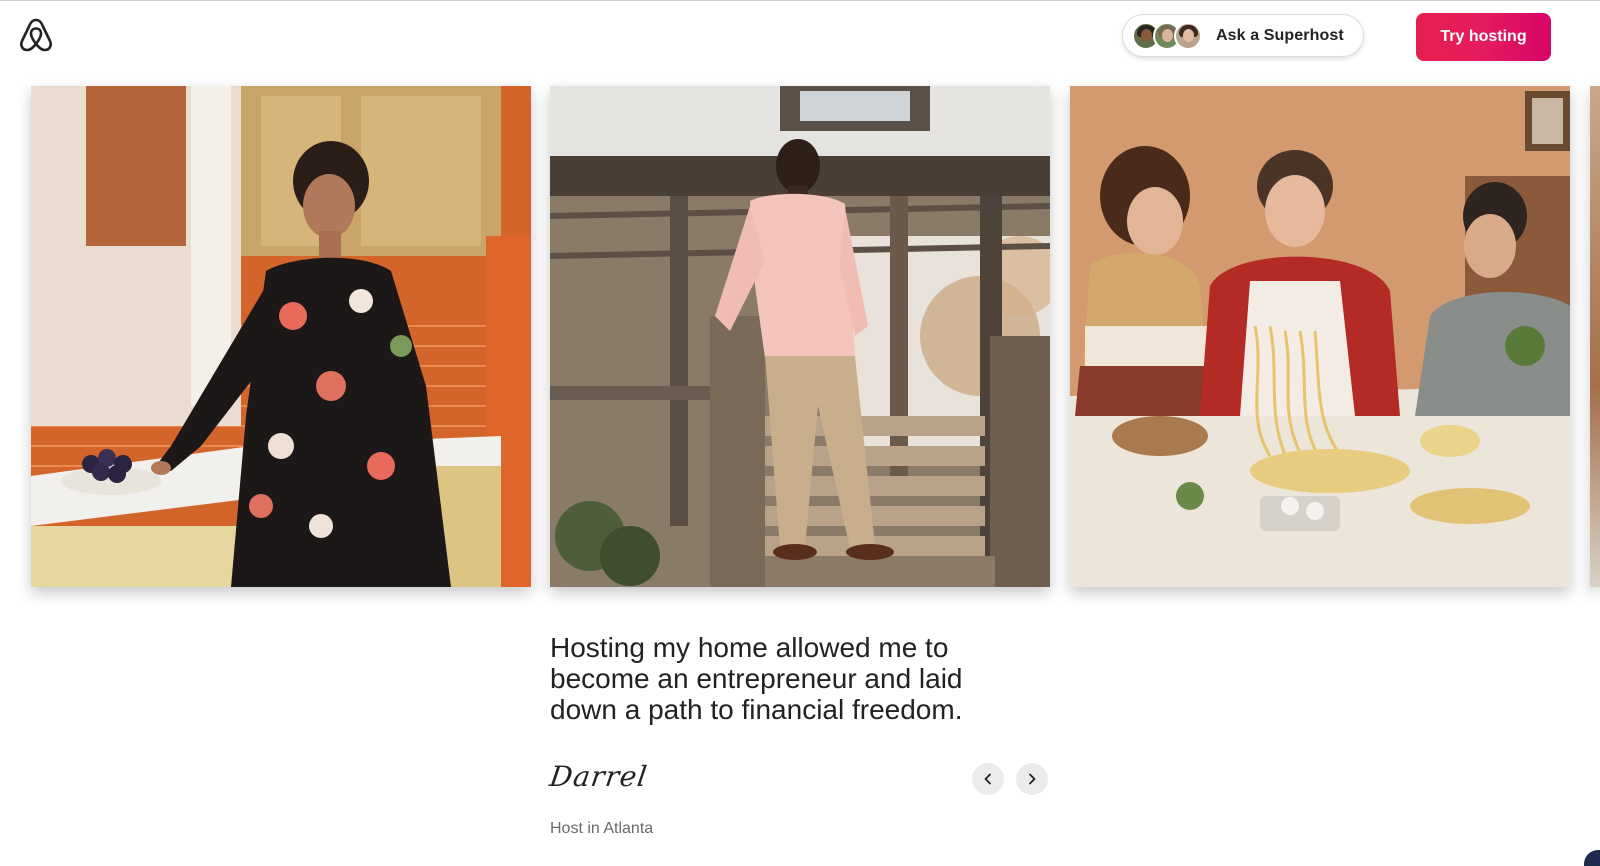 The height and width of the screenshot is (866, 1600). What do you see at coordinates (1188, 35) in the screenshot?
I see `avatar` at bounding box center [1188, 35].